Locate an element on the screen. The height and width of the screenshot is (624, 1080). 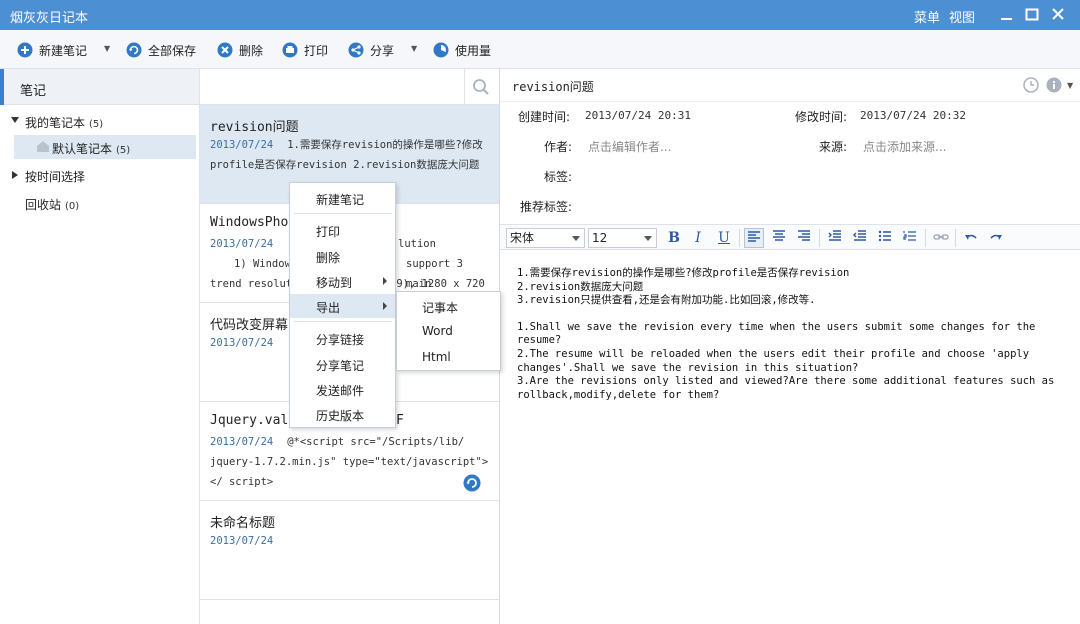
link-icon is located at coordinates (941, 238).